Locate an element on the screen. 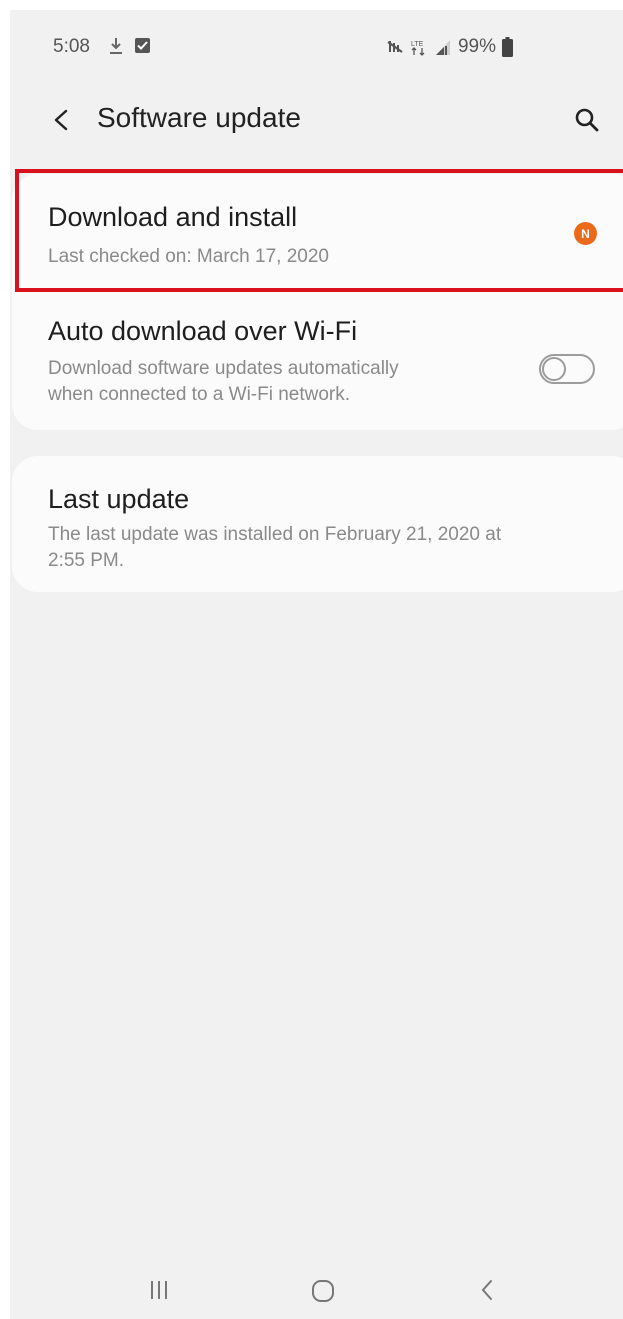 The image size is (623, 1319). last-update-title: Last update is located at coordinates (119, 499).